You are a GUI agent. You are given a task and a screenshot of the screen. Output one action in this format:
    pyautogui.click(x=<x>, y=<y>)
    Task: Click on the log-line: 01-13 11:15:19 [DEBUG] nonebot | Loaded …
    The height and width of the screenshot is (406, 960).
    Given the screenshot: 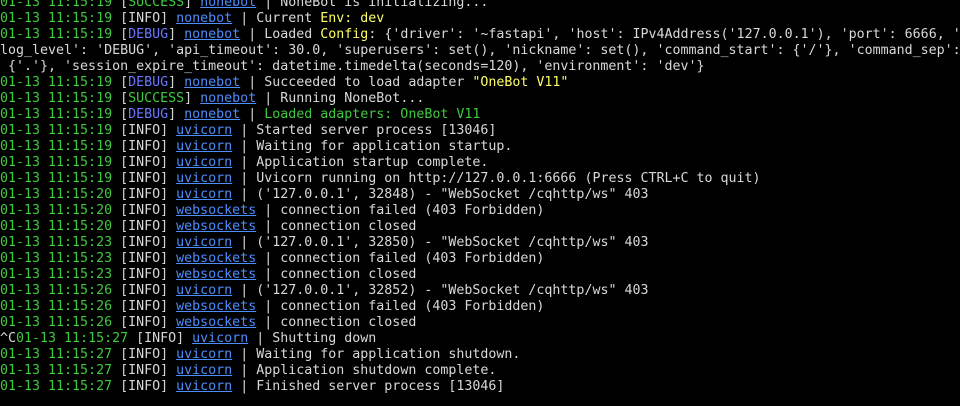 What is the action you would take?
    pyautogui.click(x=480, y=35)
    